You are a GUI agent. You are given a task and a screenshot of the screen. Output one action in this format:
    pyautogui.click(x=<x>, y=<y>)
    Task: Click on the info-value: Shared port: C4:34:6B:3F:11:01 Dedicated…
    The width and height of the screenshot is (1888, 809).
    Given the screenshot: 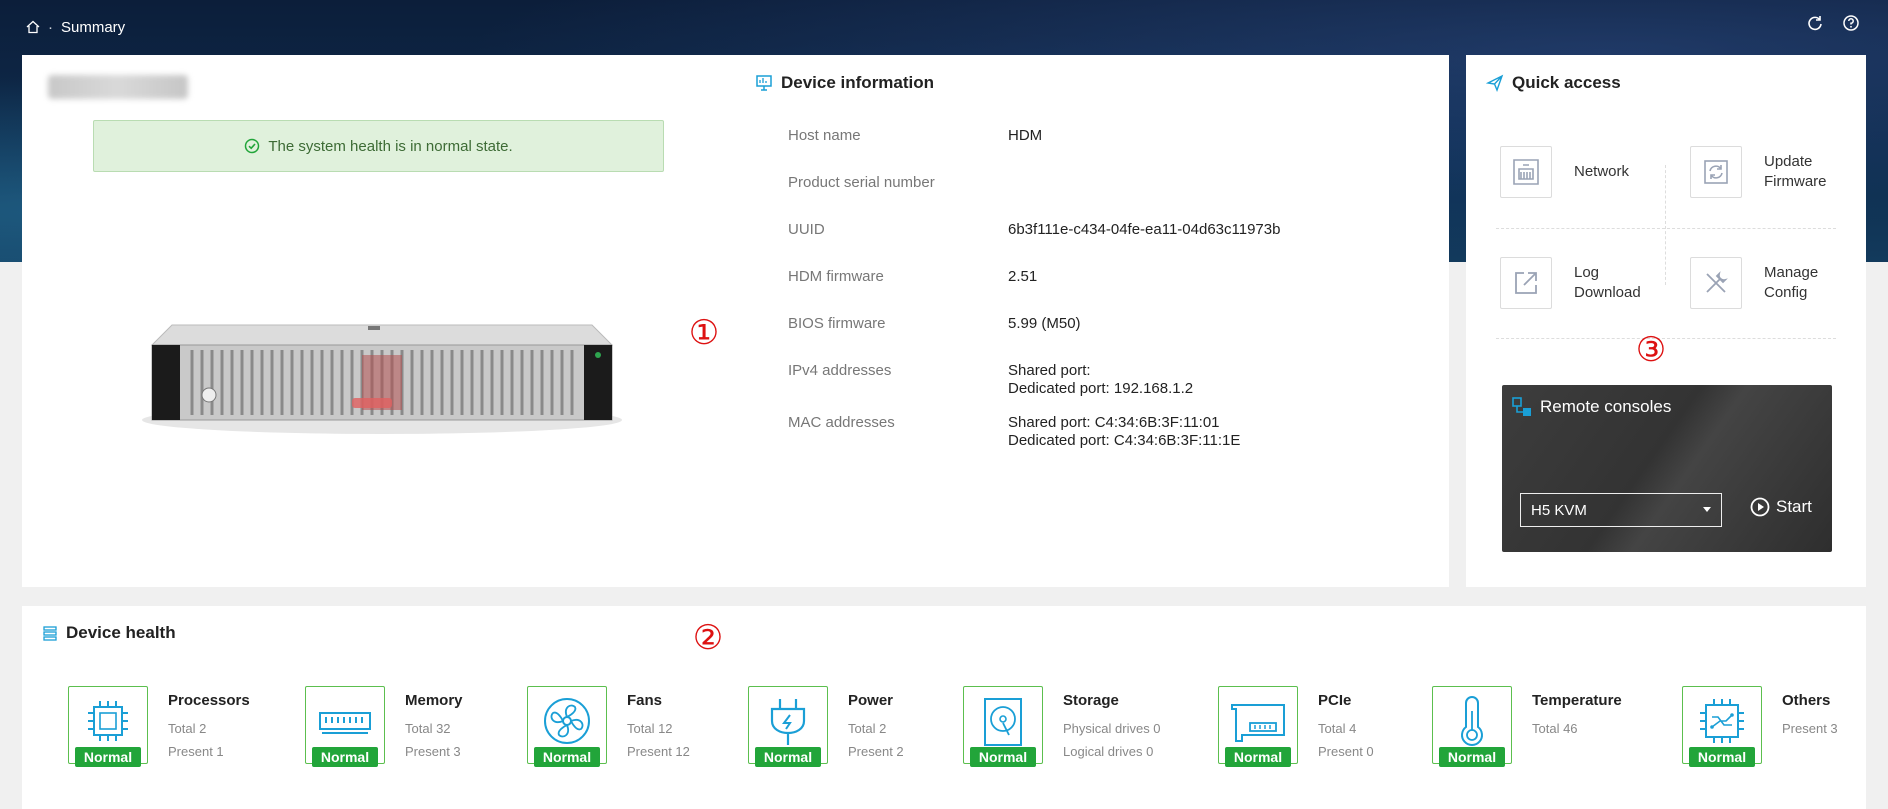 What is the action you would take?
    pyautogui.click(x=1218, y=435)
    